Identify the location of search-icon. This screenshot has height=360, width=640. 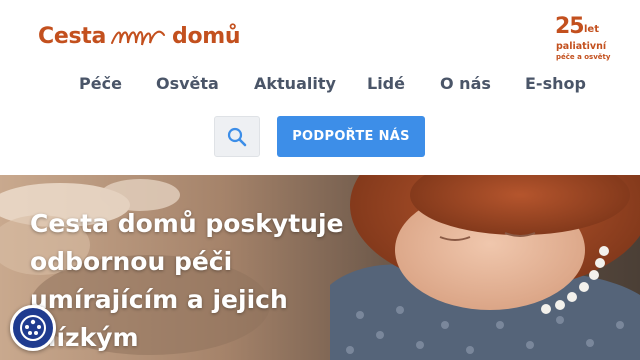
(237, 136).